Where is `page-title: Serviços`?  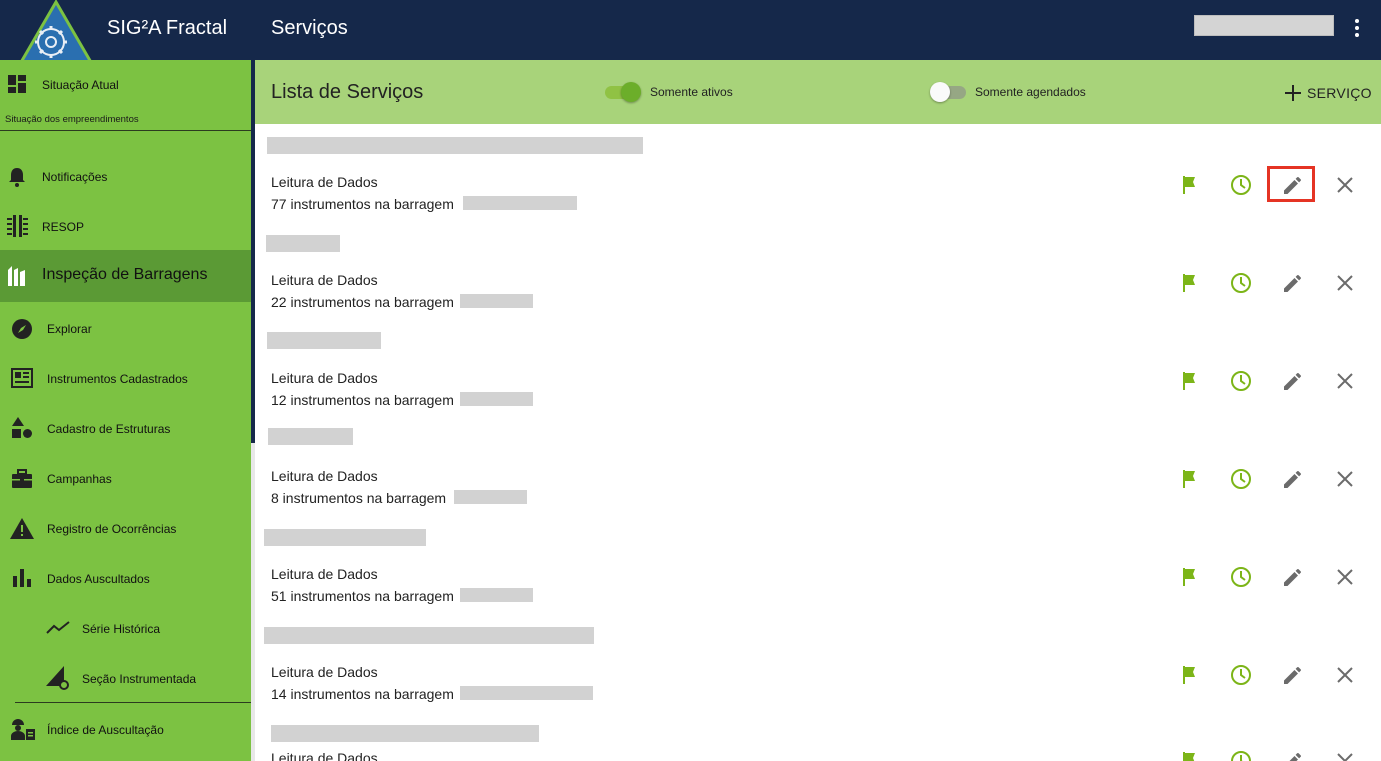 page-title: Serviços is located at coordinates (309, 28).